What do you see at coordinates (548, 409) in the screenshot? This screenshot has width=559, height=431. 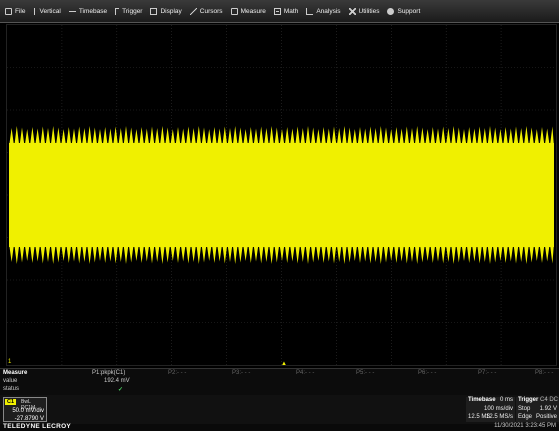 I see `trigger-level: 1.92 V` at bounding box center [548, 409].